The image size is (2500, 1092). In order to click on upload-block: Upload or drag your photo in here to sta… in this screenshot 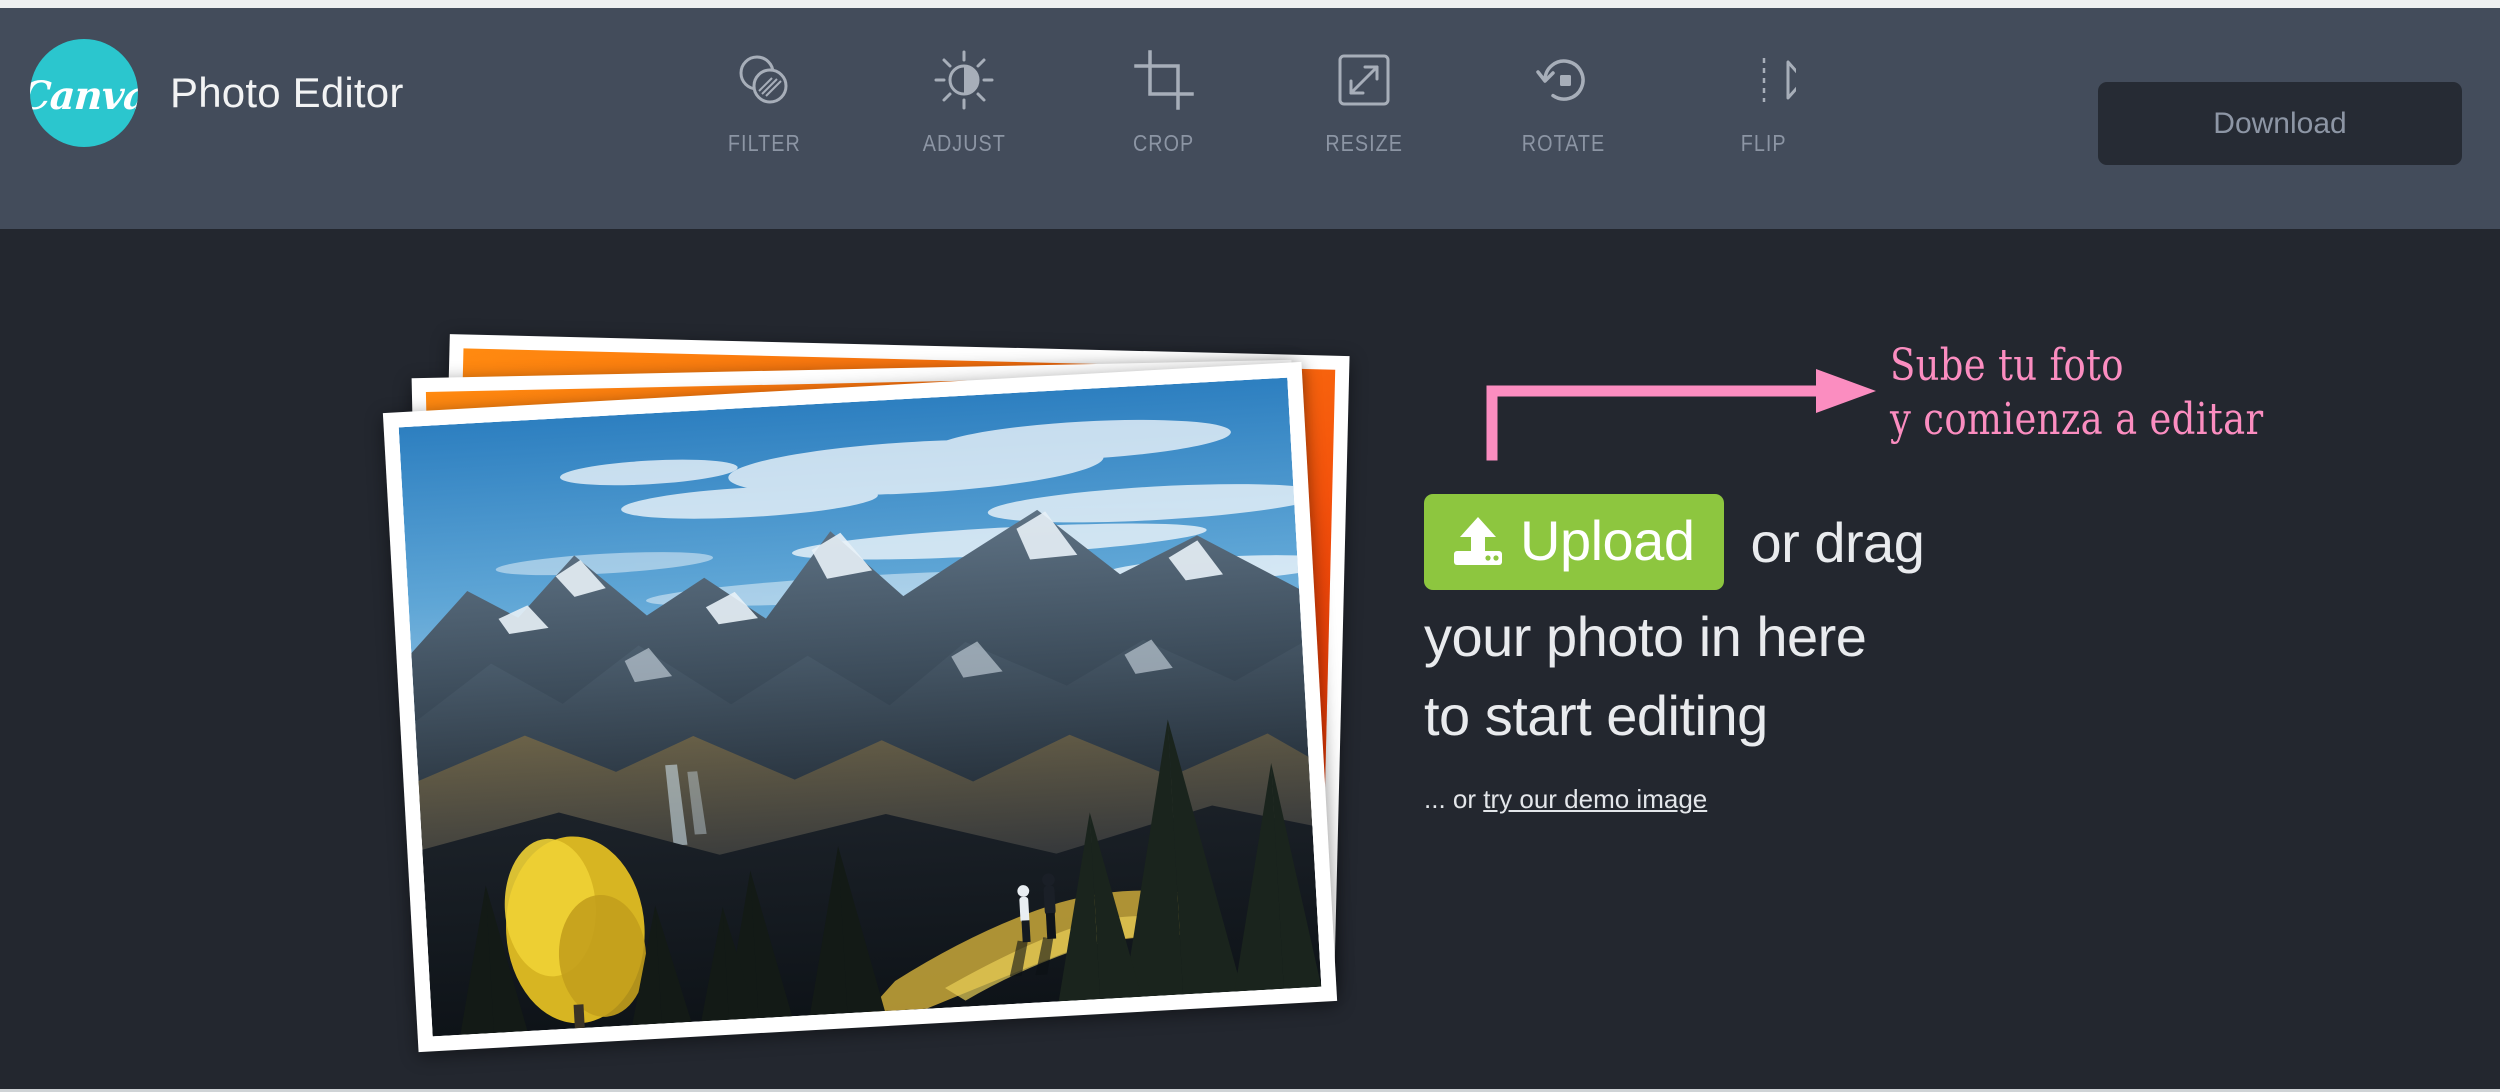, I will do `click(1949, 654)`.